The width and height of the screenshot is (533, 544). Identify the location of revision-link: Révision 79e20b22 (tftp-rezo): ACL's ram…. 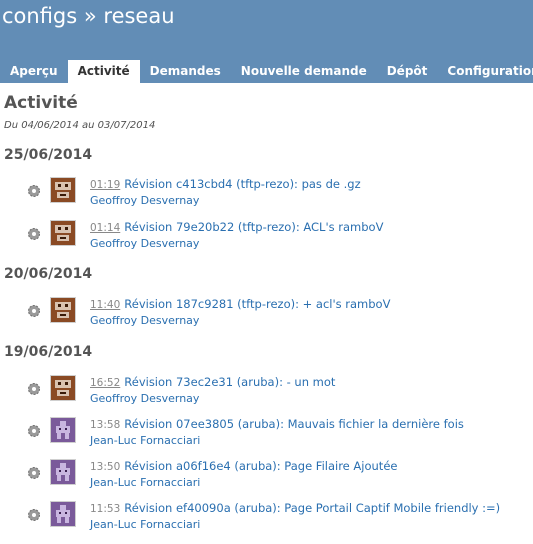
(253, 227).